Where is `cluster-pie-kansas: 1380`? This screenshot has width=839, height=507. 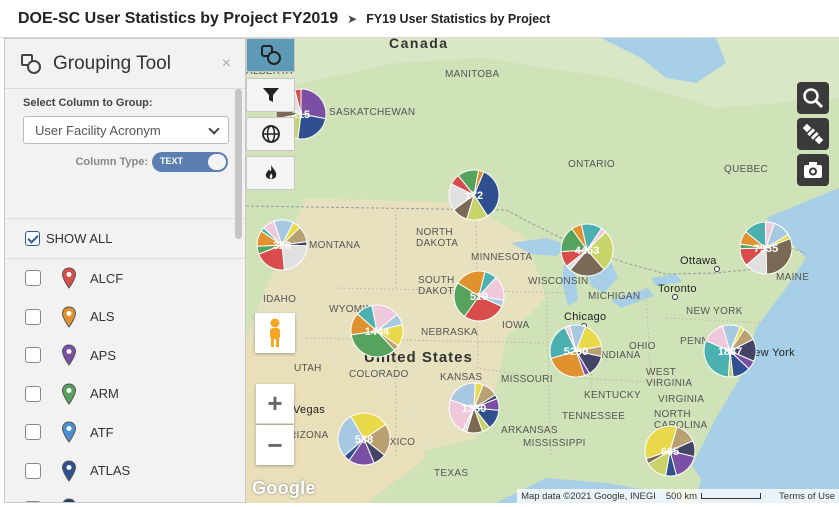
cluster-pie-kansas: 1380 is located at coordinates (474, 408).